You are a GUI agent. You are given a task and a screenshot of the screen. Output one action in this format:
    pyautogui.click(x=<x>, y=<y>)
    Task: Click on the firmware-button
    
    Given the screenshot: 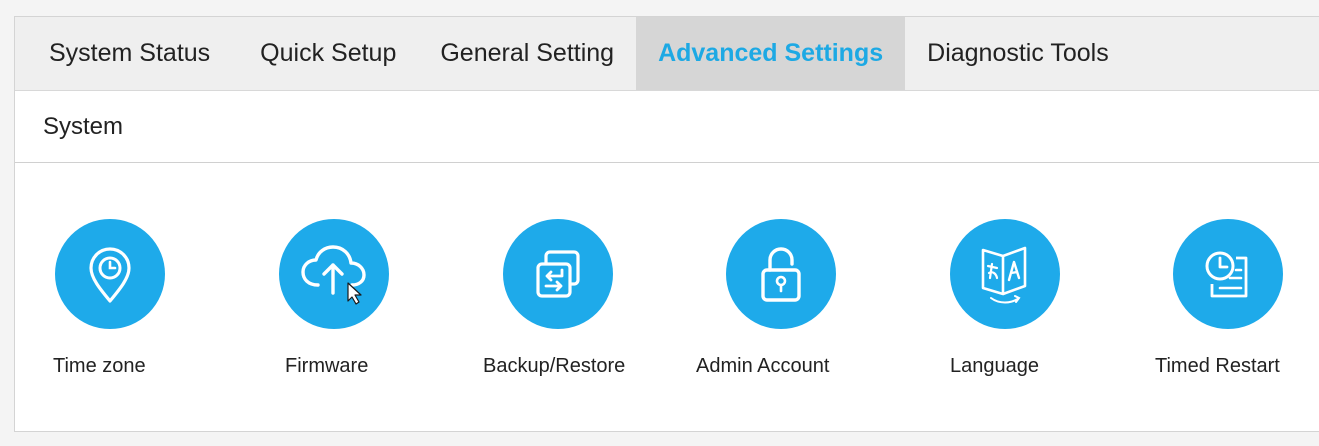 What is the action you would take?
    pyautogui.click(x=334, y=274)
    